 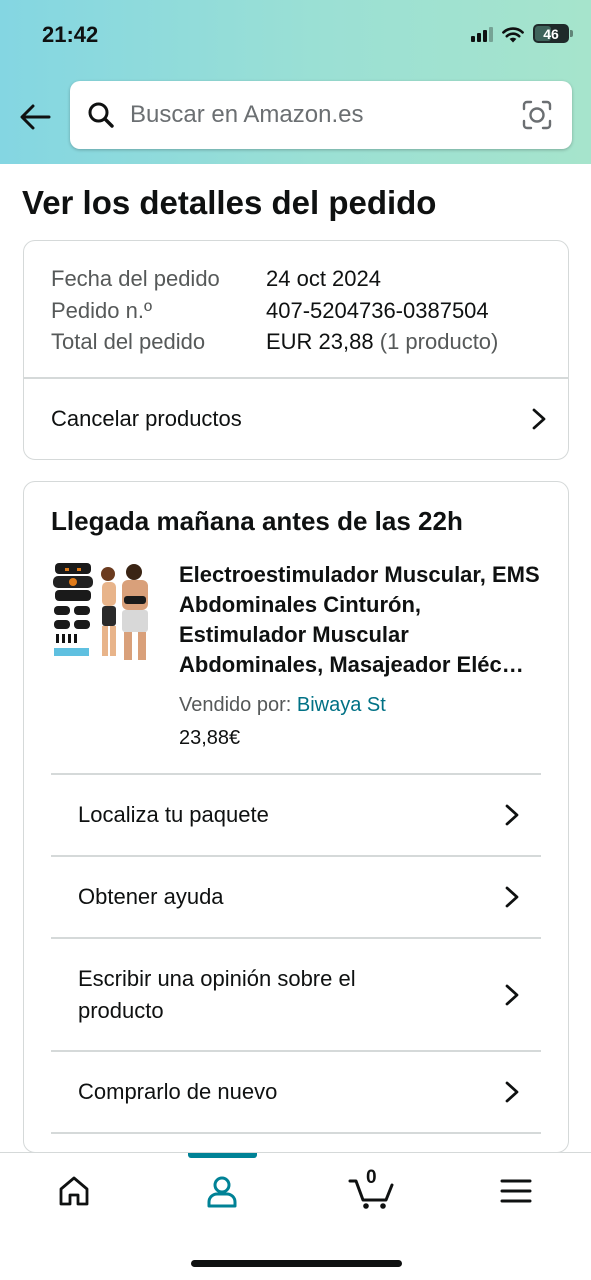 I want to click on home-icon, so click(x=74, y=1191).